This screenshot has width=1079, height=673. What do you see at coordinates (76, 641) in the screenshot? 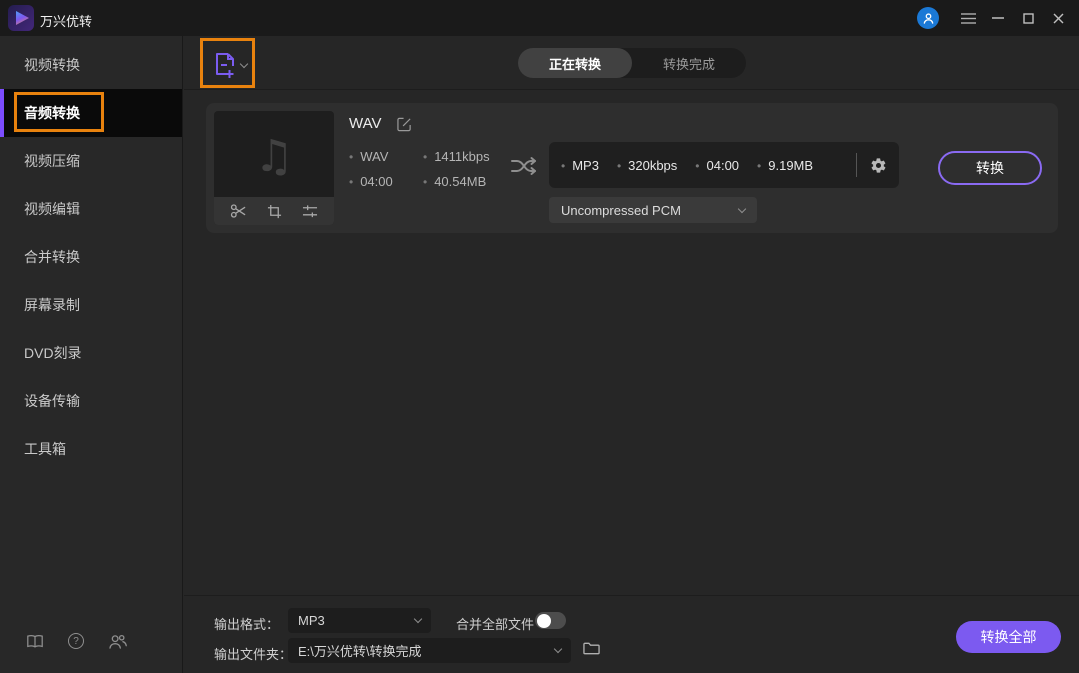
I see `help-icon: ?` at bounding box center [76, 641].